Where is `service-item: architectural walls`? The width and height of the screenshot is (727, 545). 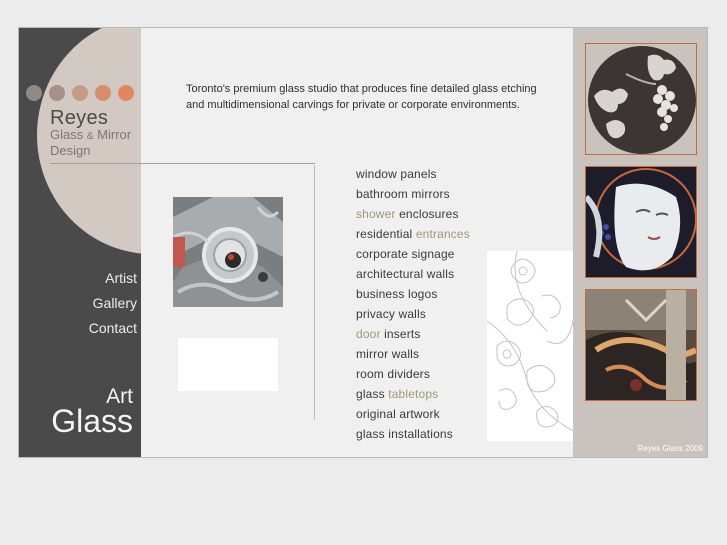 service-item: architectural walls is located at coordinates (413, 274).